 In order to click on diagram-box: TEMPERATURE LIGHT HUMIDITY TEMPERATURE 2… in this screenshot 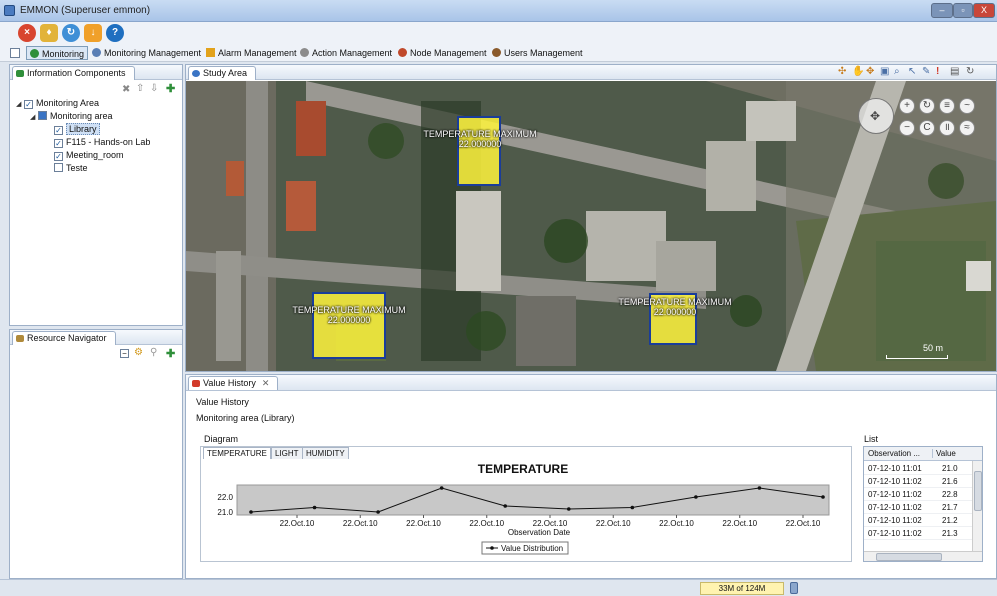, I will do `click(526, 504)`.